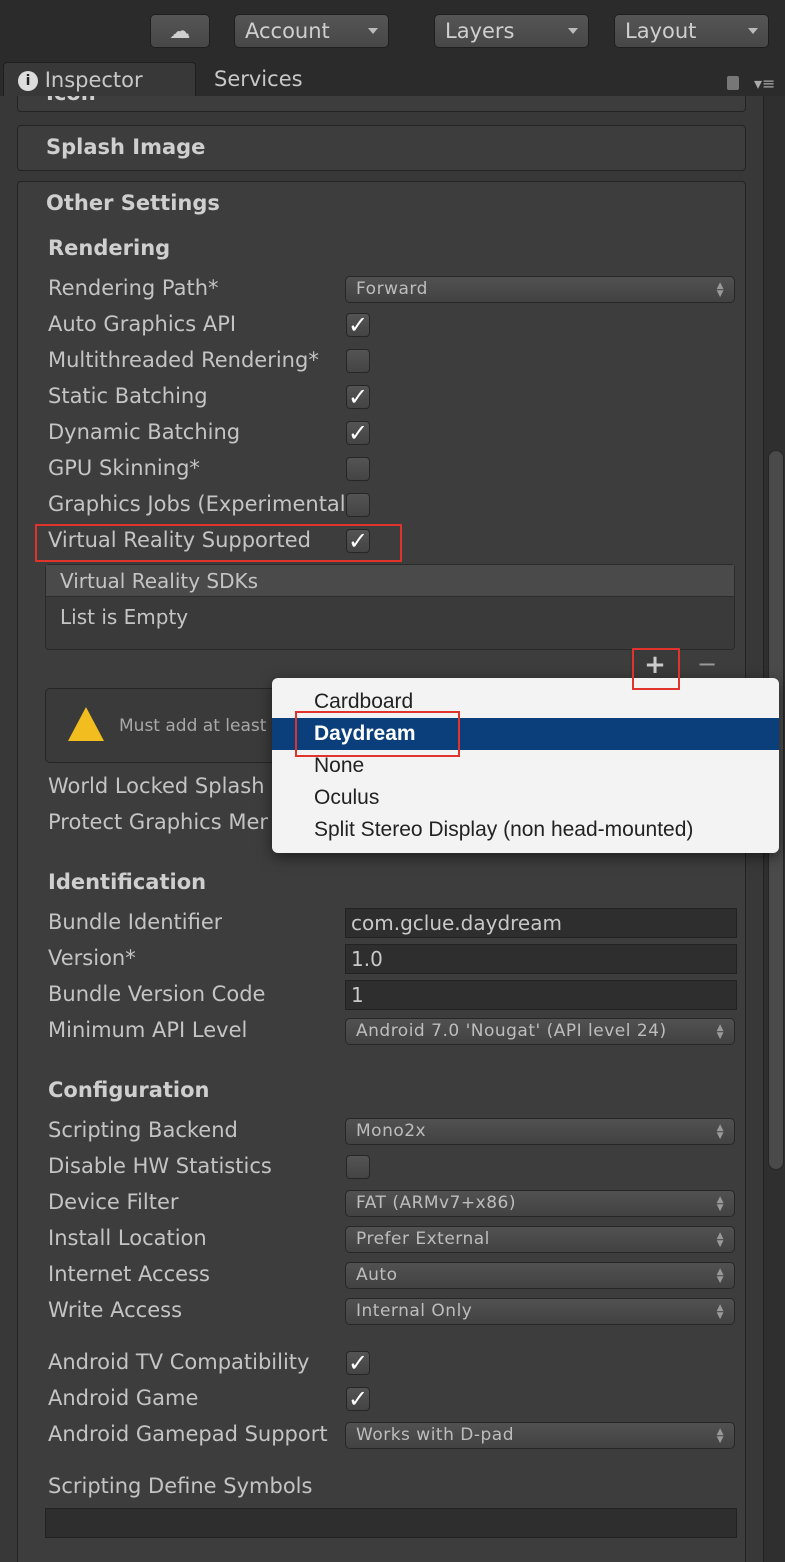 Image resolution: width=785 pixels, height=1562 pixels. Describe the element at coordinates (144, 432) in the screenshot. I see `row-label: Dynamic Batching` at that location.